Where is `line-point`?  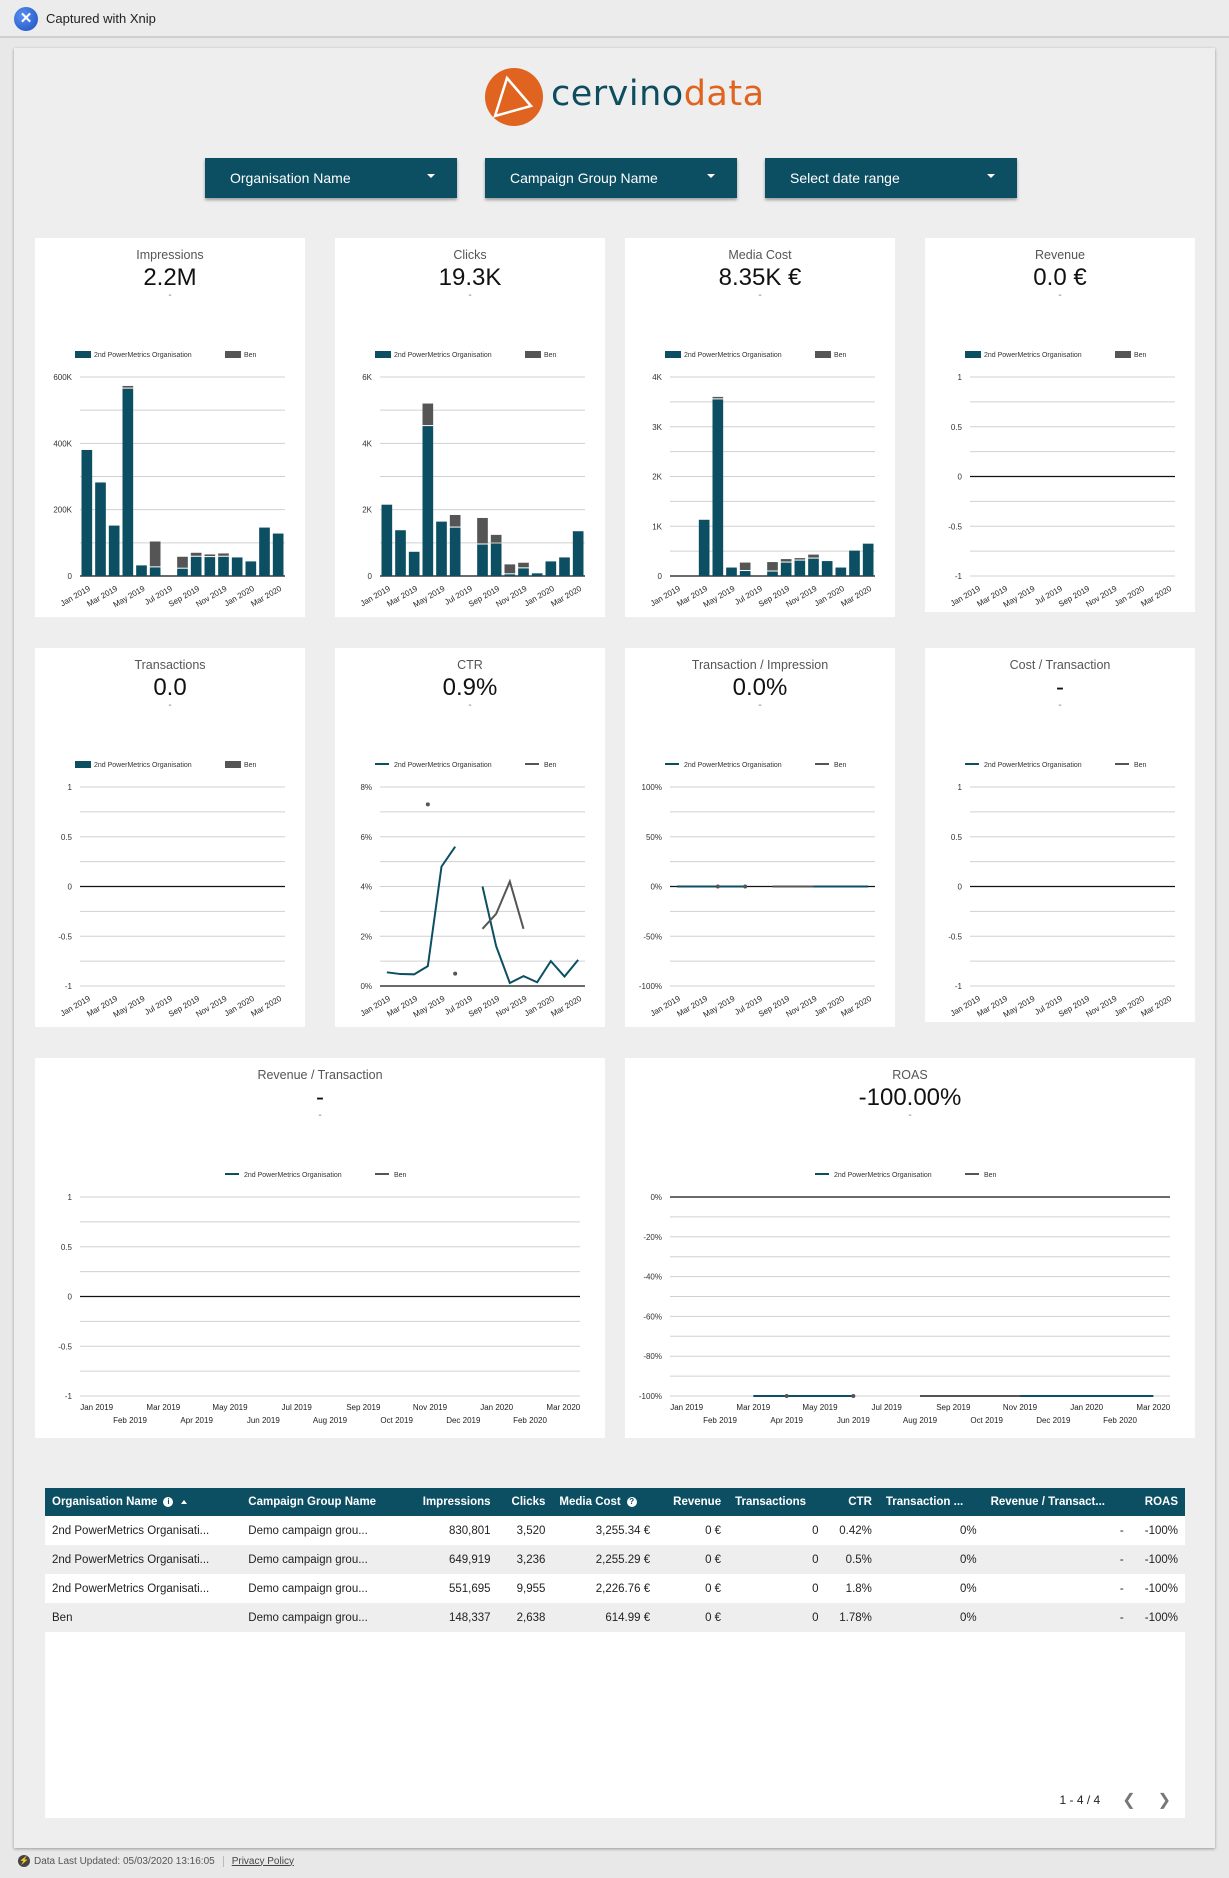
line-point is located at coordinates (853, 1396).